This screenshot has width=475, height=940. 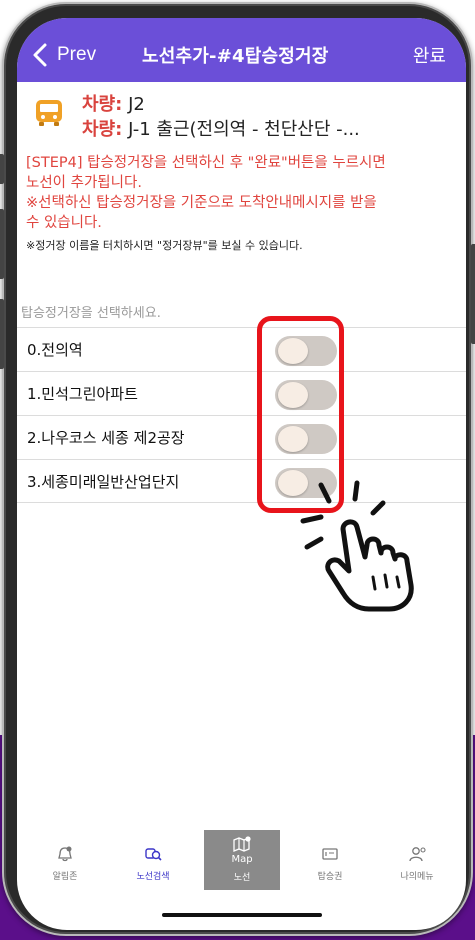 What do you see at coordinates (241, 349) in the screenshot?
I see `stop-row: 0.전의역` at bounding box center [241, 349].